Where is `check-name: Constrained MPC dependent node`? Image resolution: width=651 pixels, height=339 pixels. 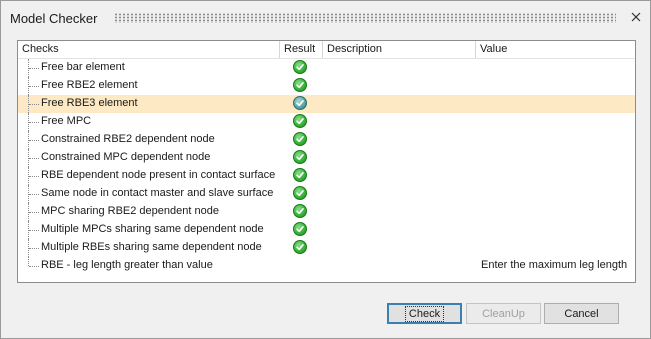
check-name: Constrained MPC dependent node is located at coordinates (126, 157).